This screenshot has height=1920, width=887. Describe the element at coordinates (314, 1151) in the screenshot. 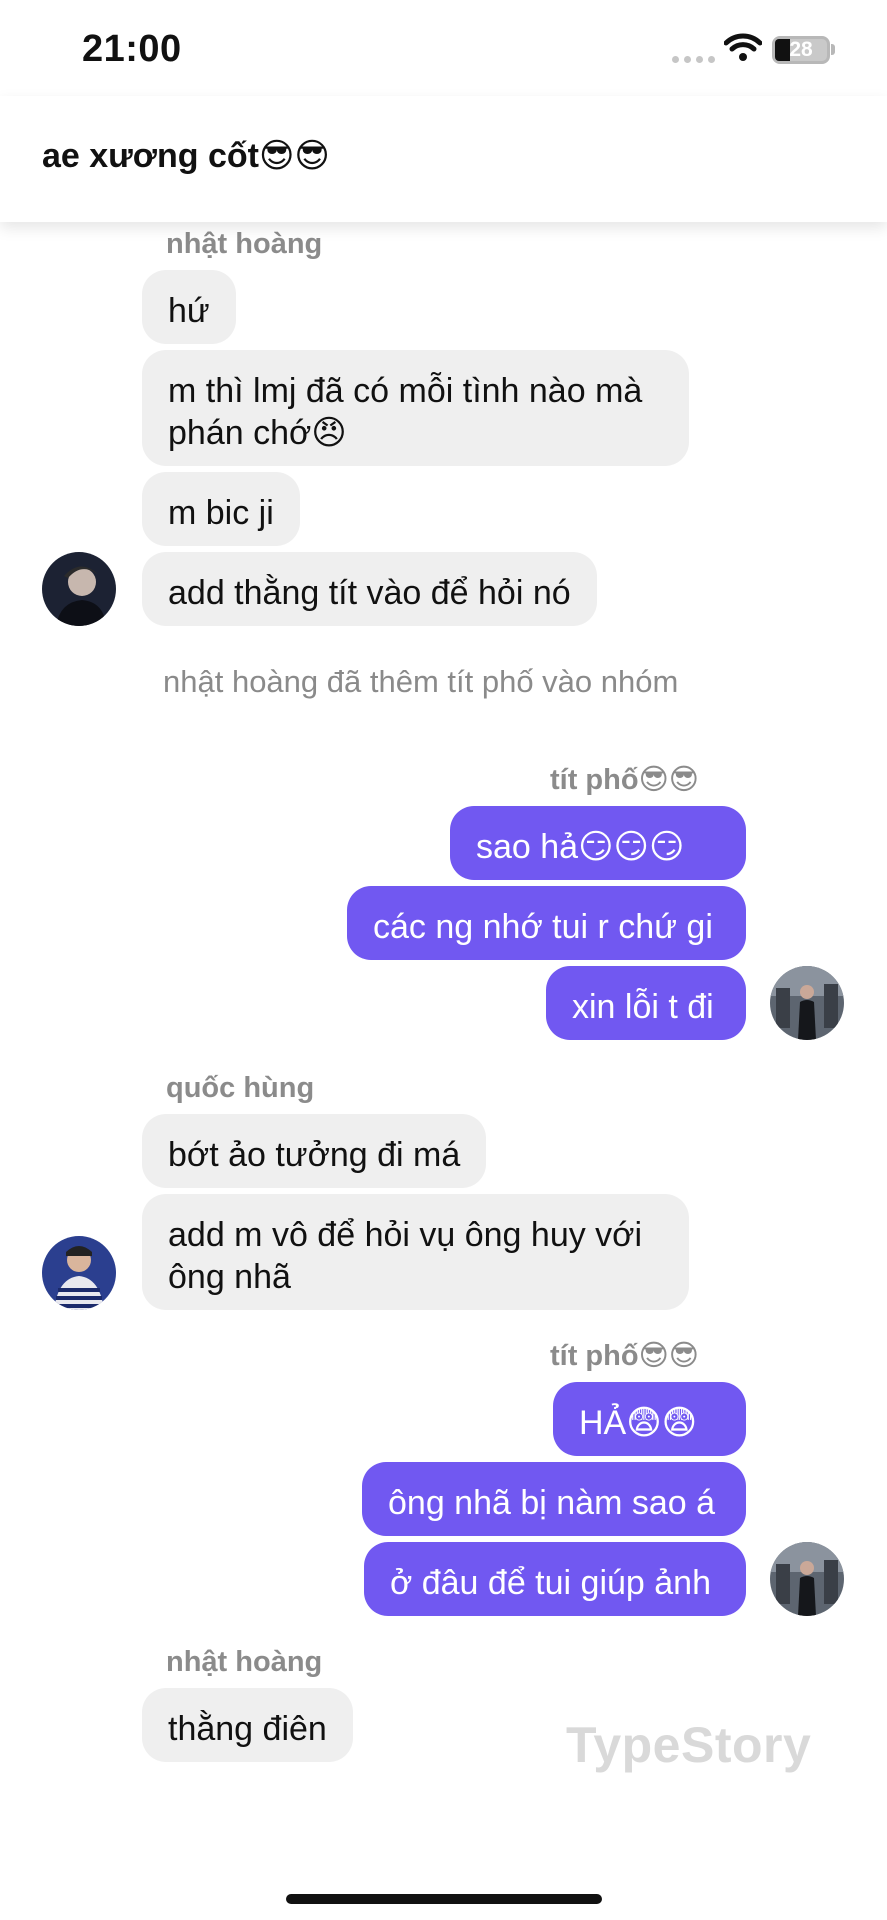

I see `message-bubble: bớt ảo tưởng đi má` at that location.